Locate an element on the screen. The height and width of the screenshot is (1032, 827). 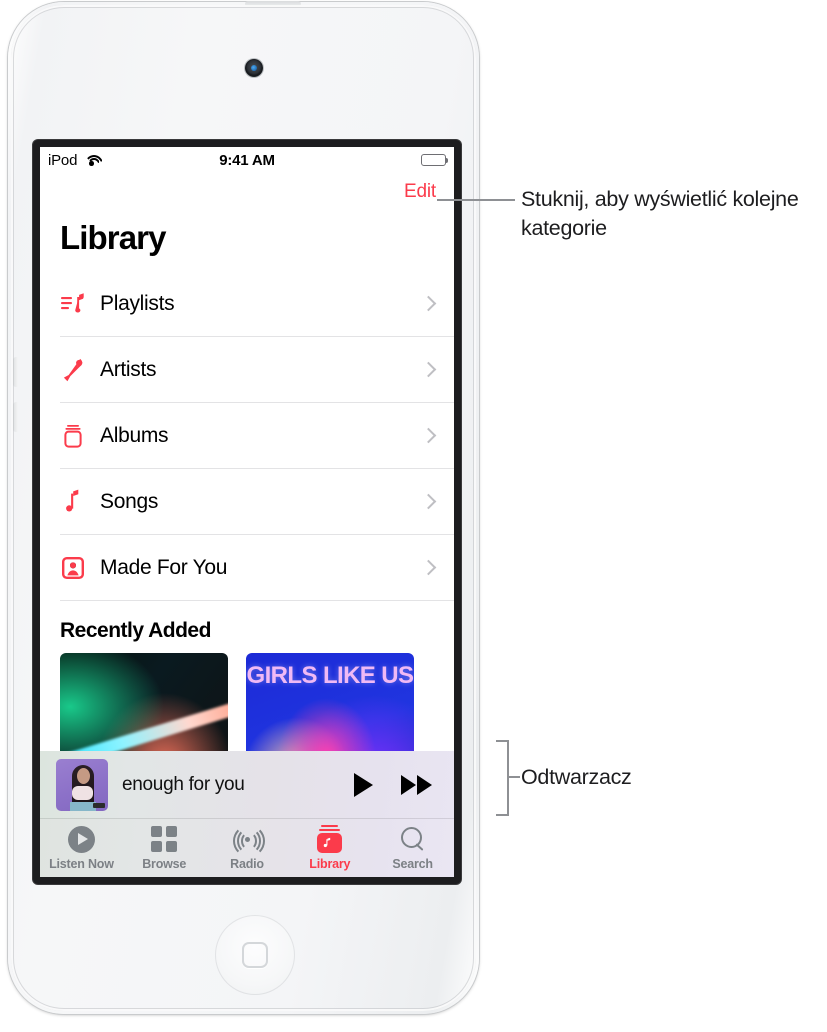
play-circle-icon is located at coordinates (81, 839).